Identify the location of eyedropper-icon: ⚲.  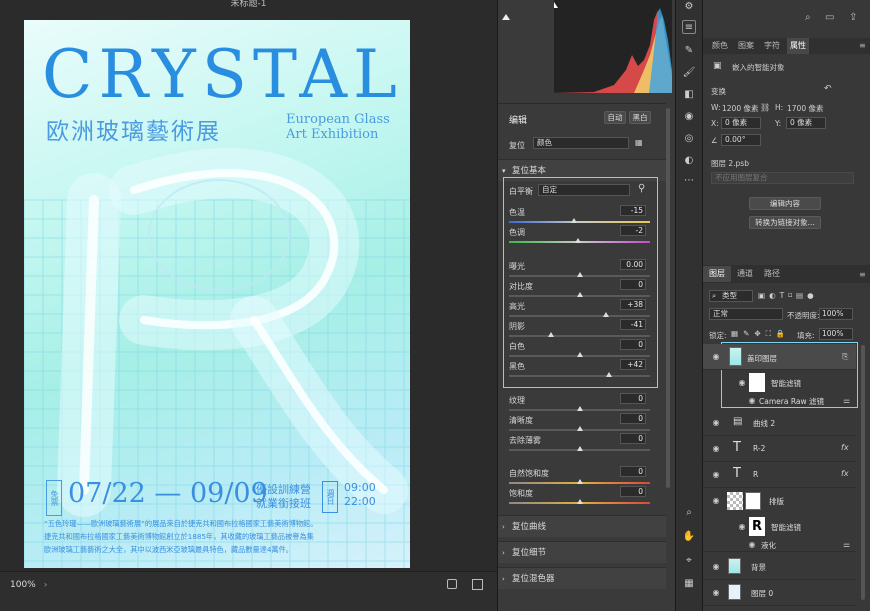
(641, 188).